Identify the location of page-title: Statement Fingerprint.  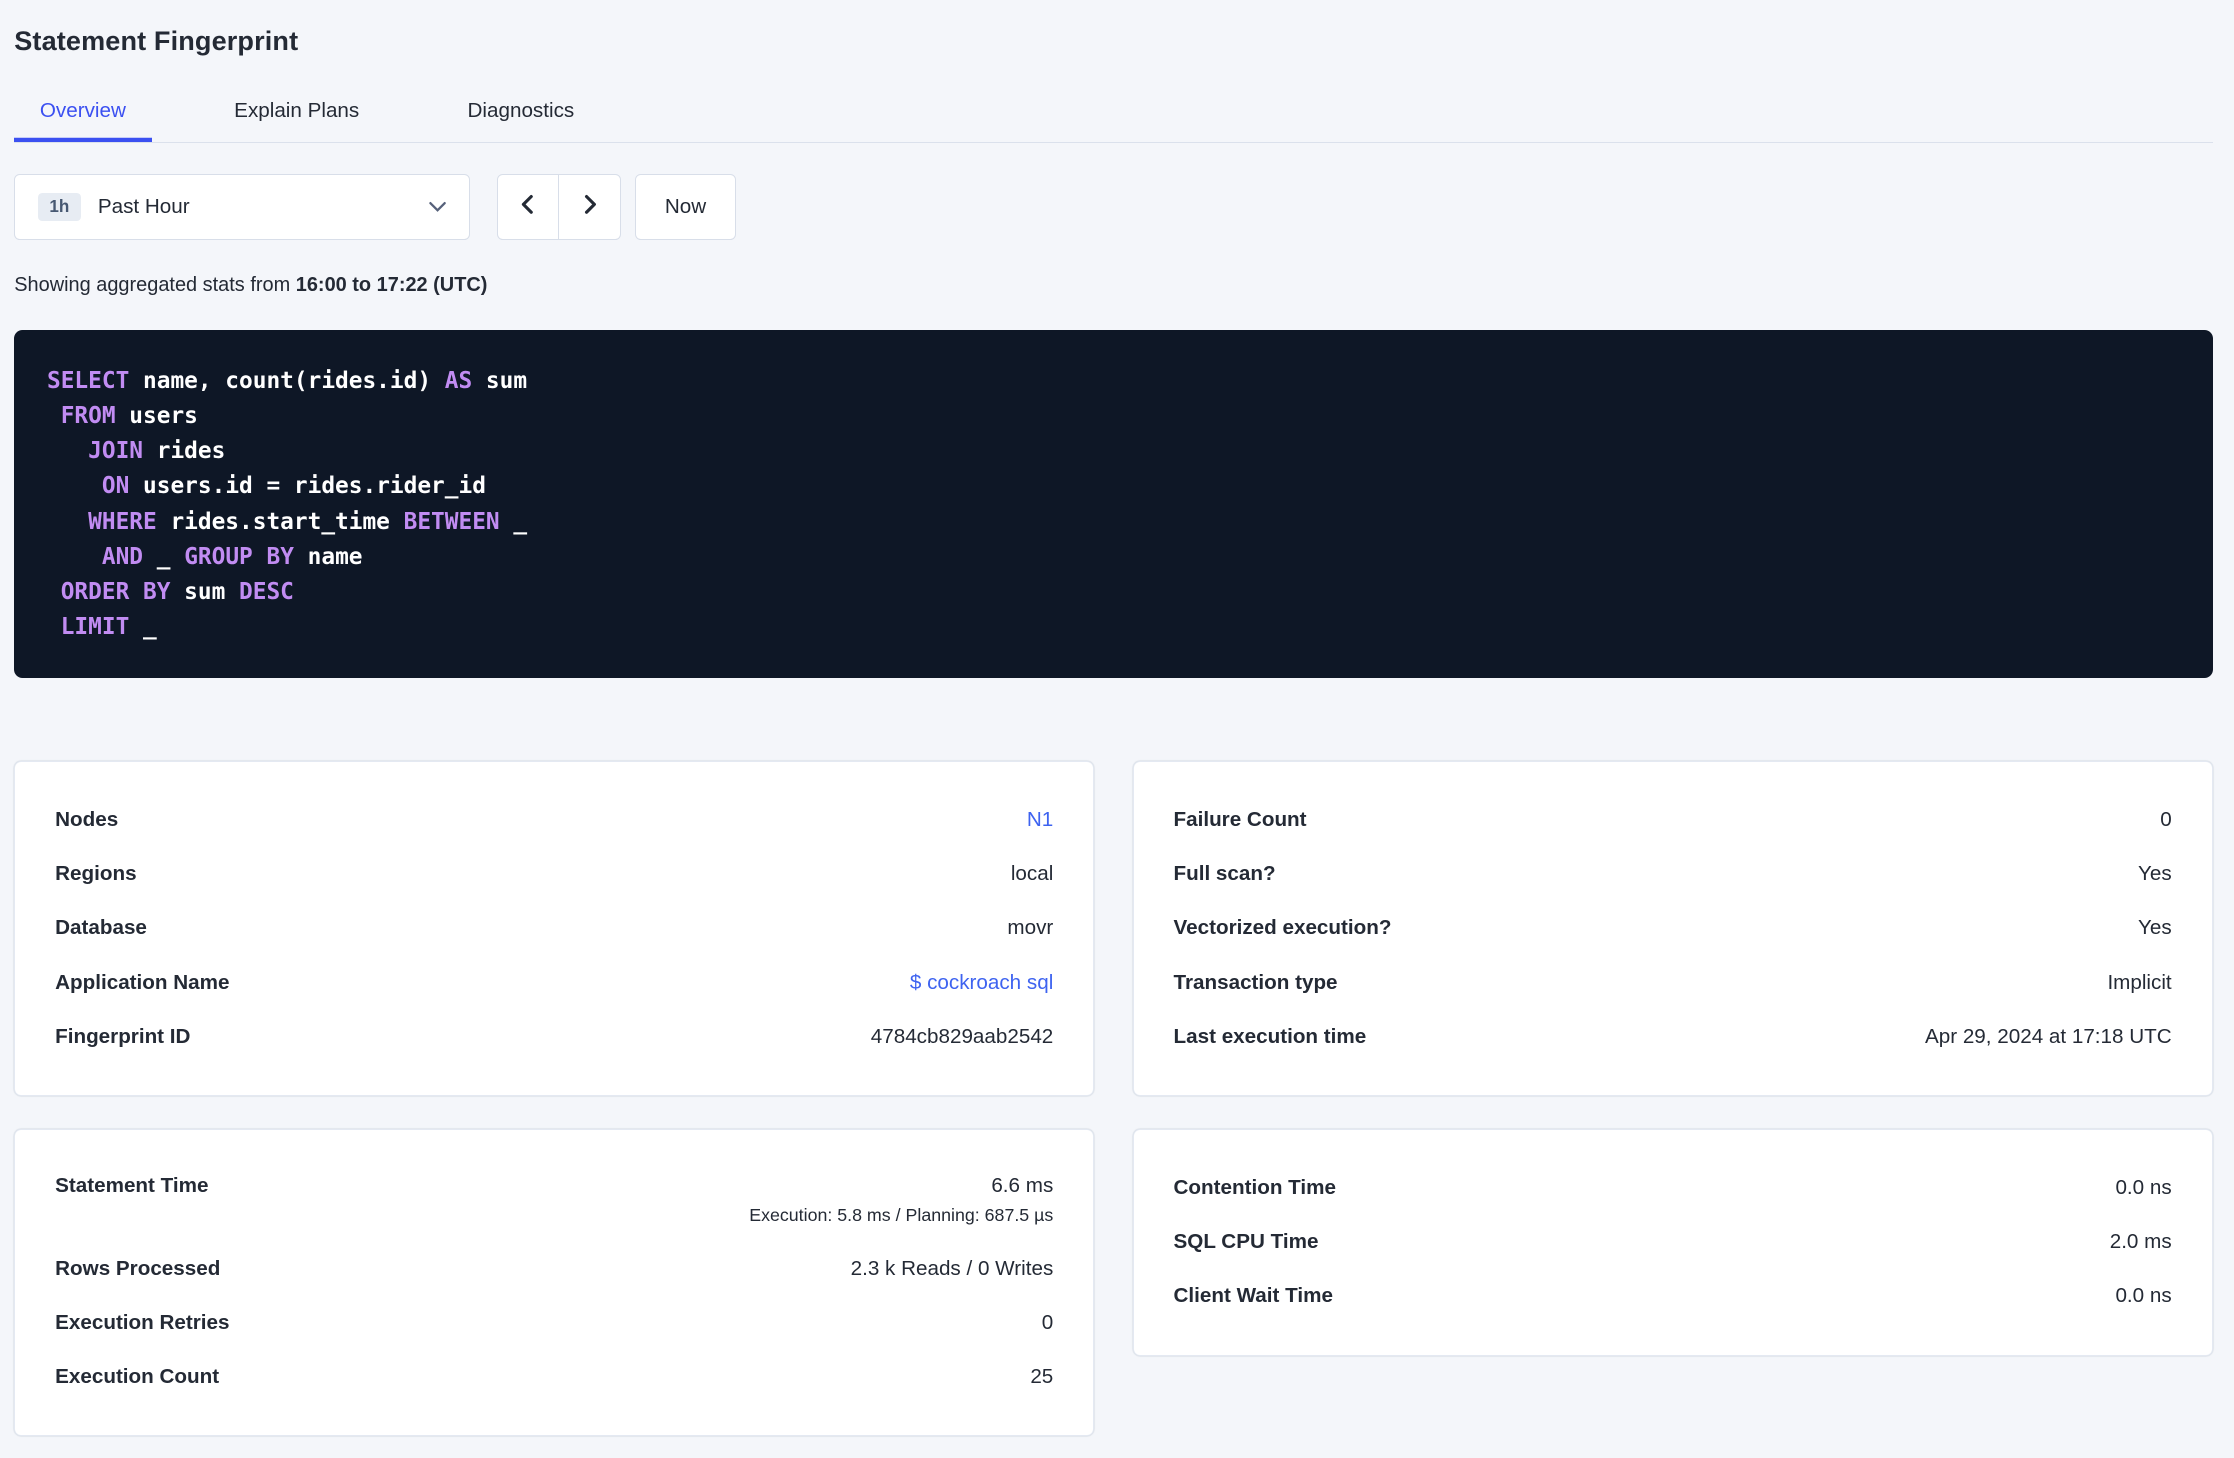
(156, 40).